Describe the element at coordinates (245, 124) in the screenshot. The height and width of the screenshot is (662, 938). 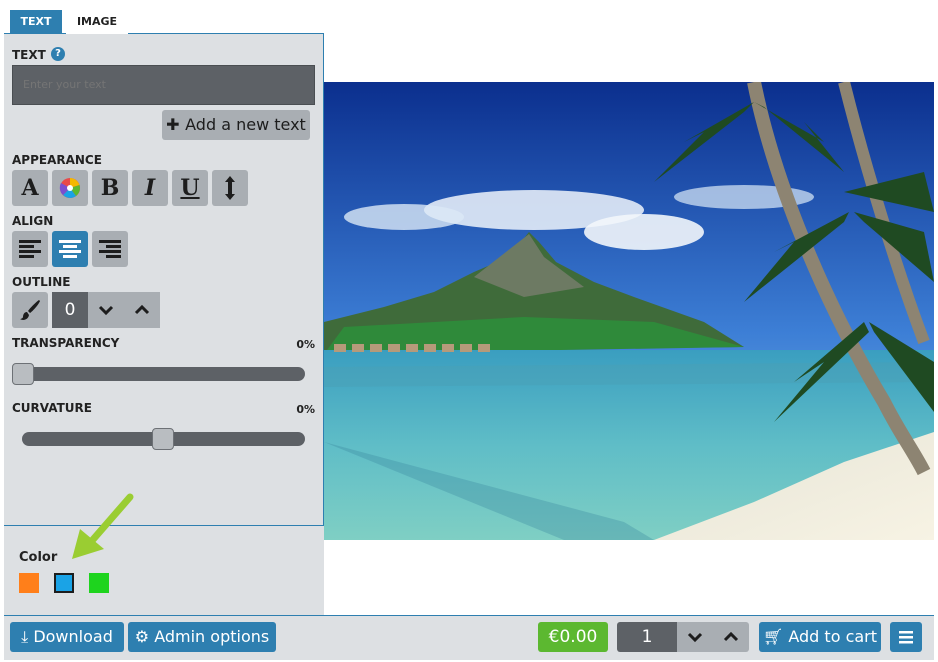
I see `add-text-label: Add a new text` at that location.